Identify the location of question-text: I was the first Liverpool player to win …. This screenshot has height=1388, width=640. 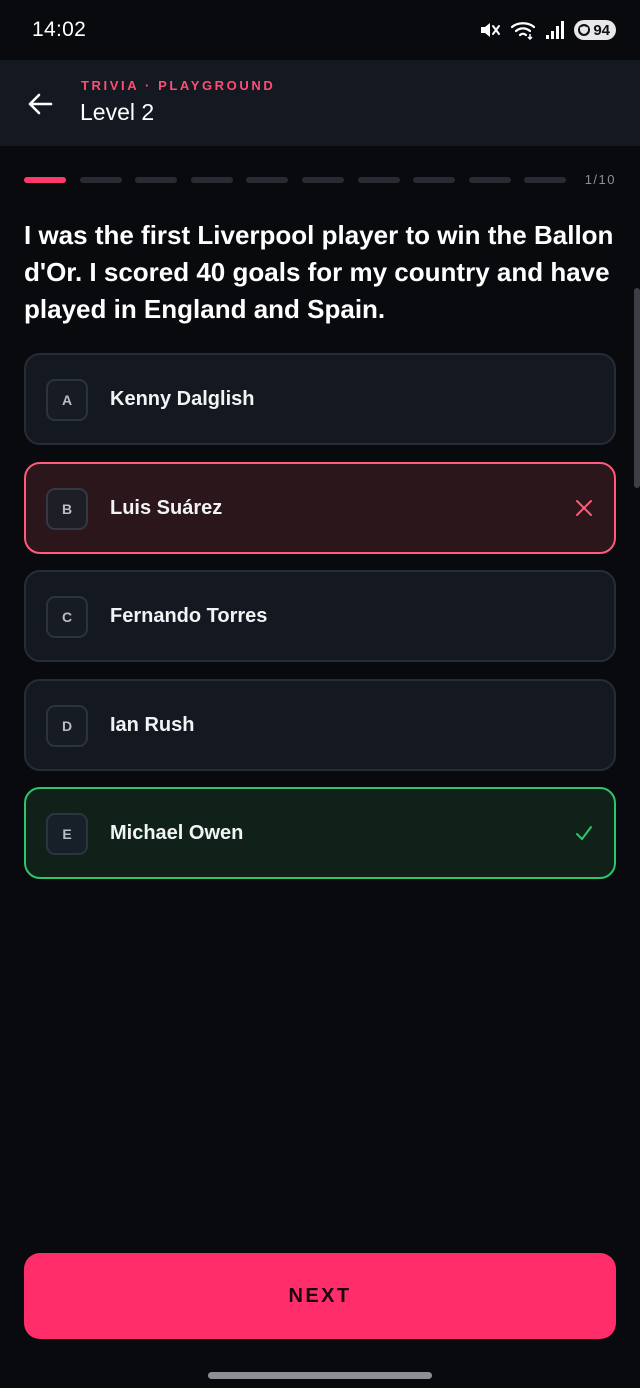
(319, 272).